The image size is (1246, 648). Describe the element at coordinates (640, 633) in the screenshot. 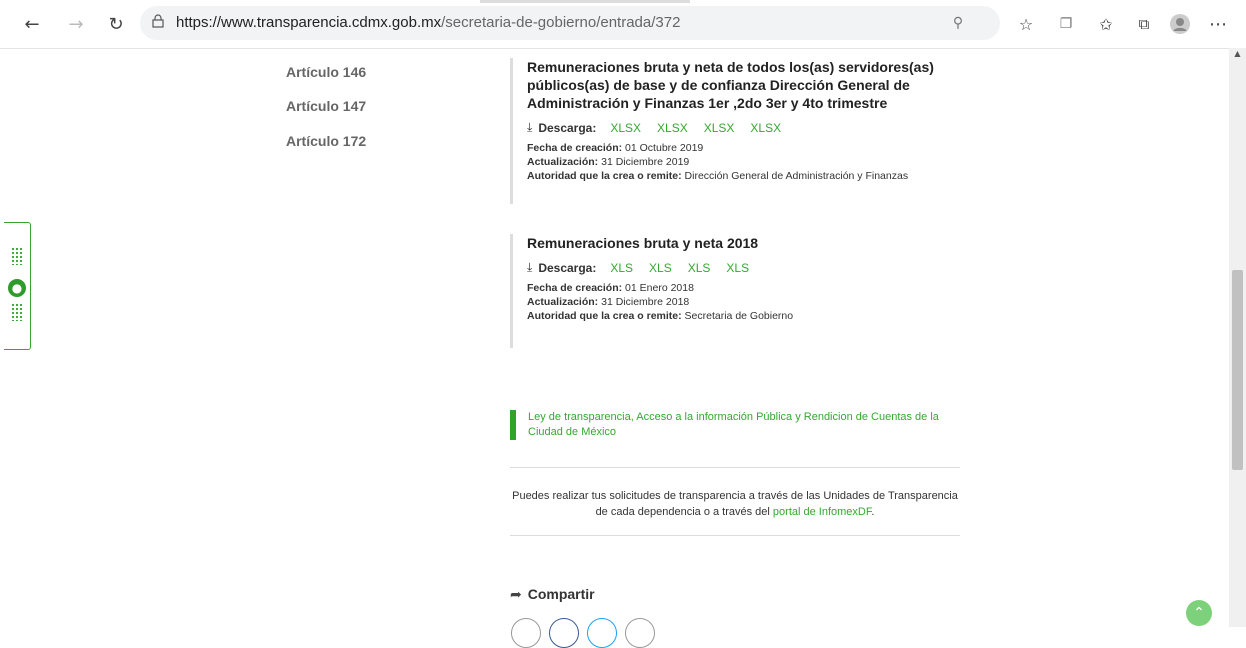

I see `email-share-button` at that location.